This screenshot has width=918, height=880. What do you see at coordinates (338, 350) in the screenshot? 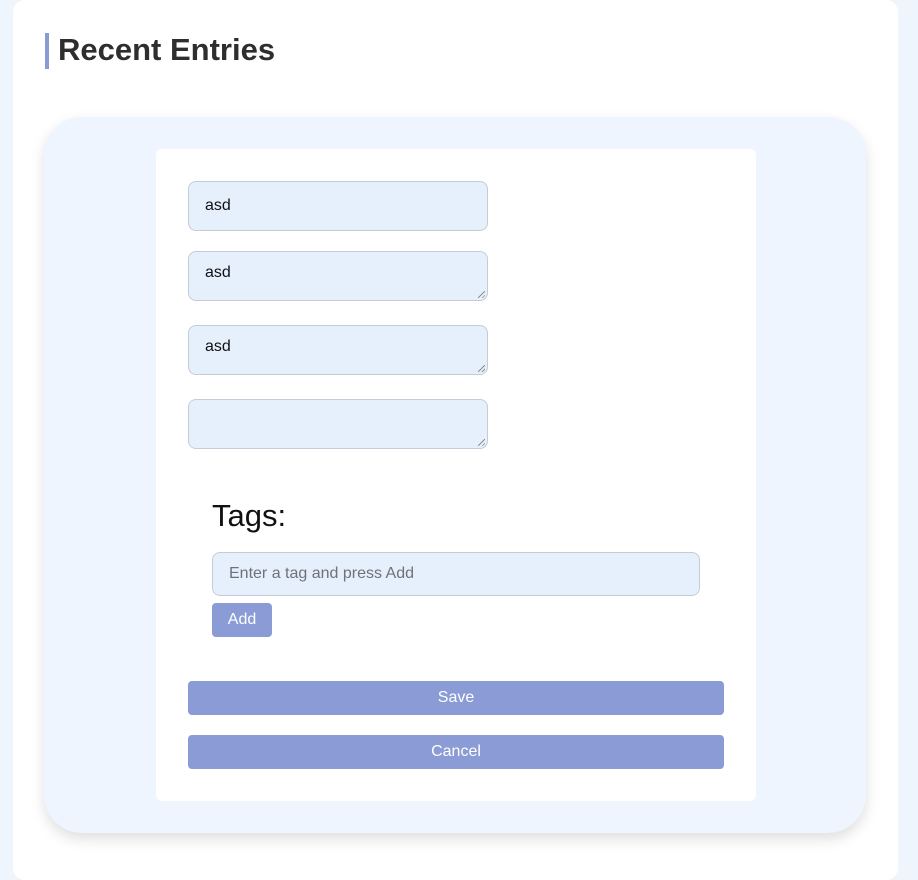
I see `entry-textarea-2: asd` at bounding box center [338, 350].